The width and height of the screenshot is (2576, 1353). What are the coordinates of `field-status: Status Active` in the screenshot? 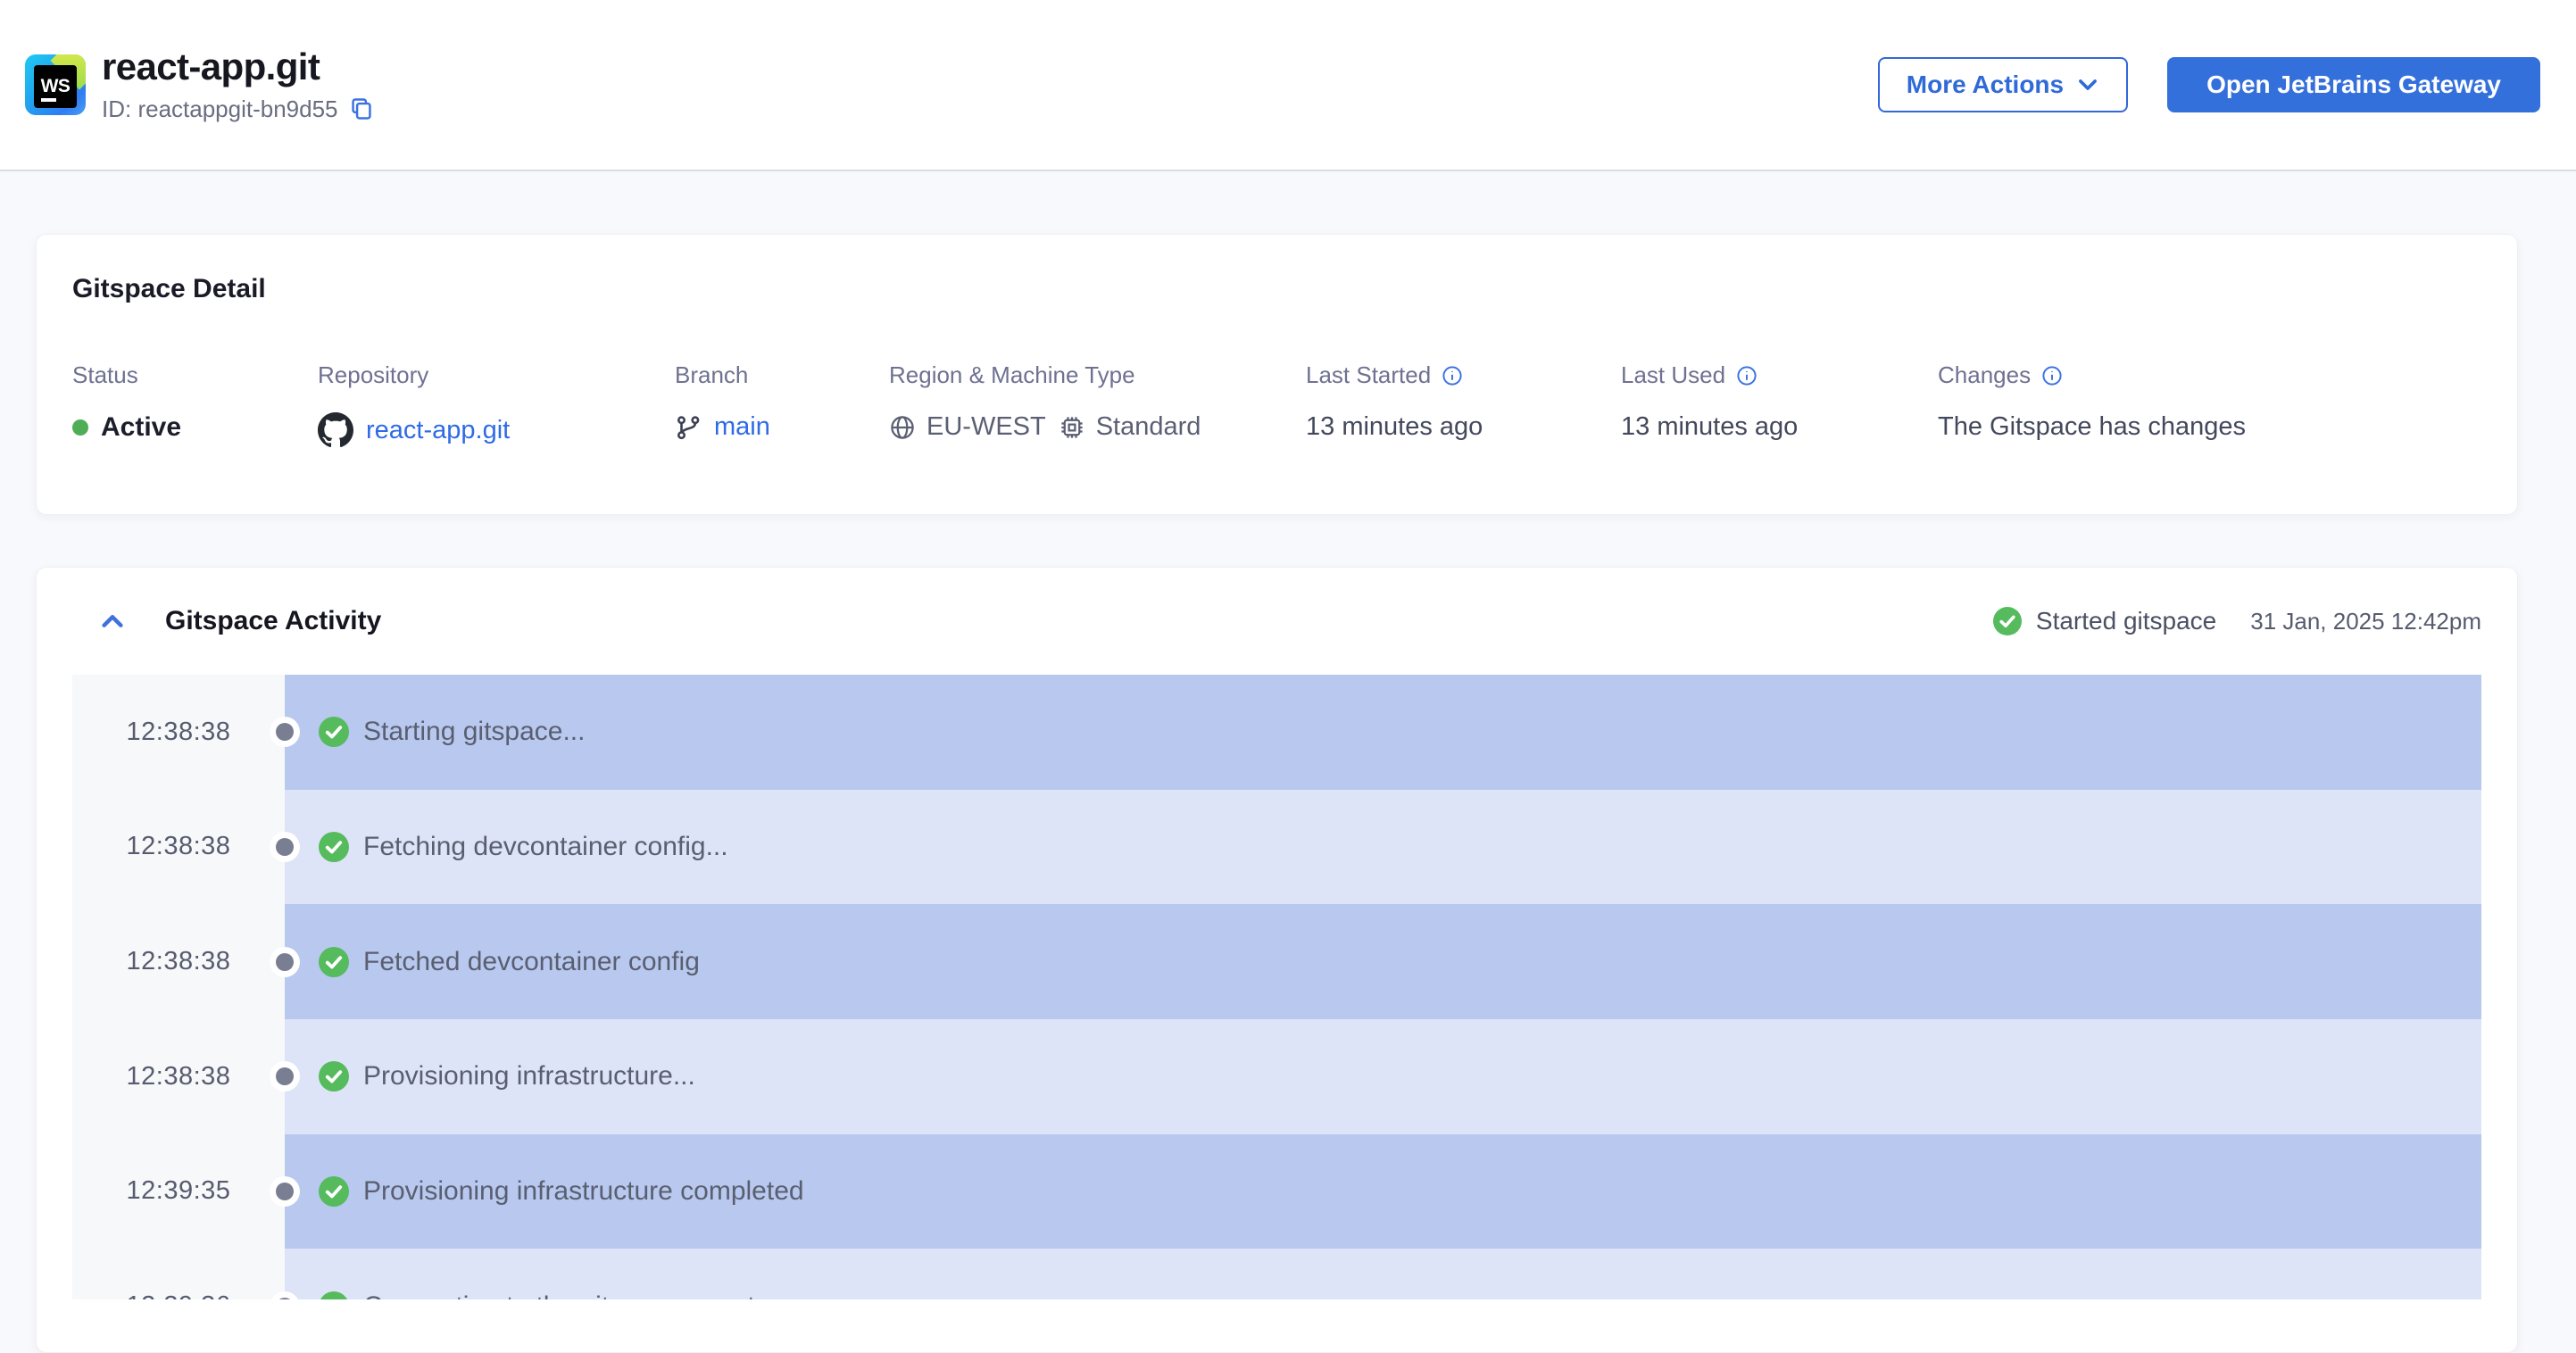 It's located at (195, 404).